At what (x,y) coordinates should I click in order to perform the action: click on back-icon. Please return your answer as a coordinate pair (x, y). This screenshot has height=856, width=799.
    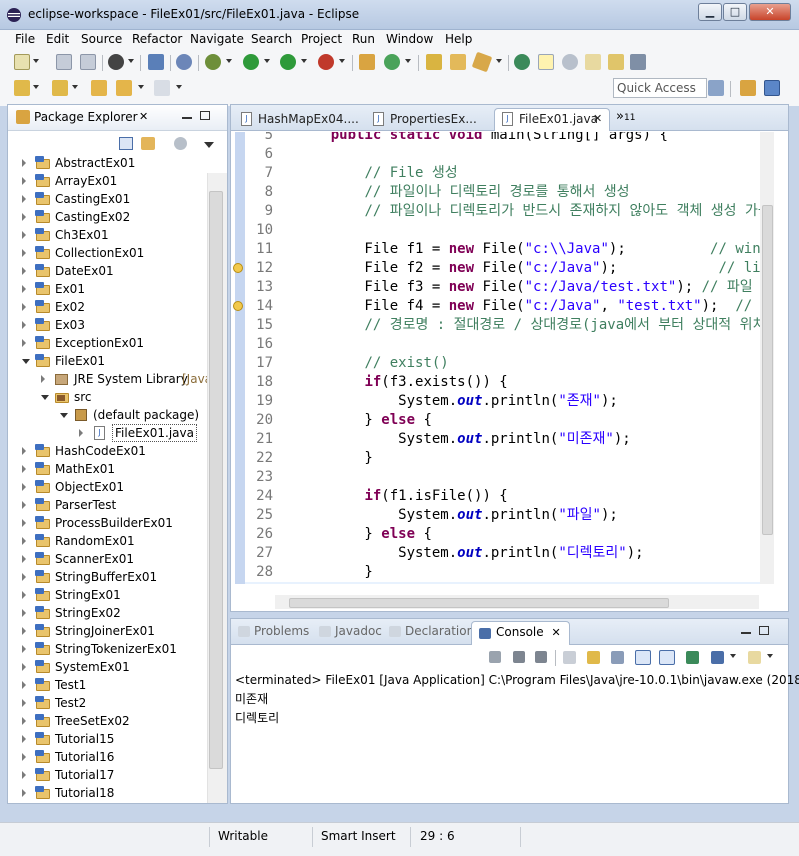
    Looking at the image, I should click on (124, 88).